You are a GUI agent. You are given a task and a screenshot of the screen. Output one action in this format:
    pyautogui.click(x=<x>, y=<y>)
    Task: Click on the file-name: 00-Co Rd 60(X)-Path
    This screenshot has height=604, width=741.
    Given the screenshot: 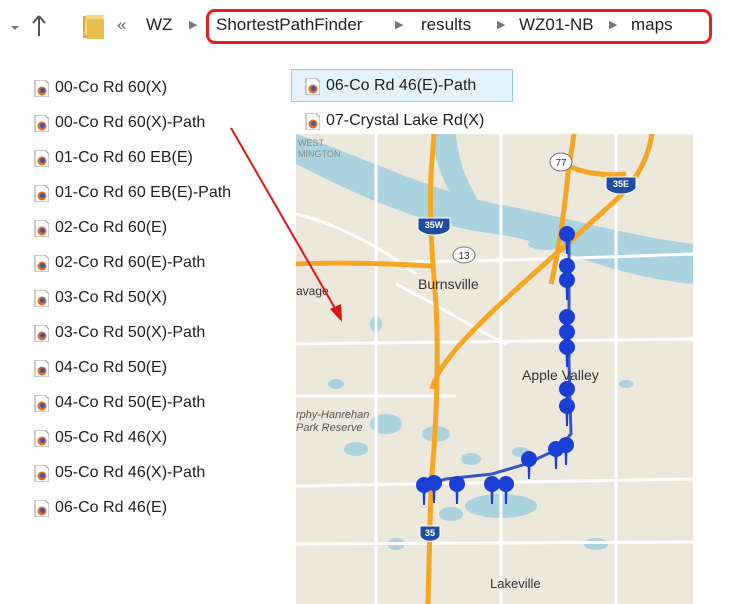 What is the action you would take?
    pyautogui.click(x=130, y=122)
    